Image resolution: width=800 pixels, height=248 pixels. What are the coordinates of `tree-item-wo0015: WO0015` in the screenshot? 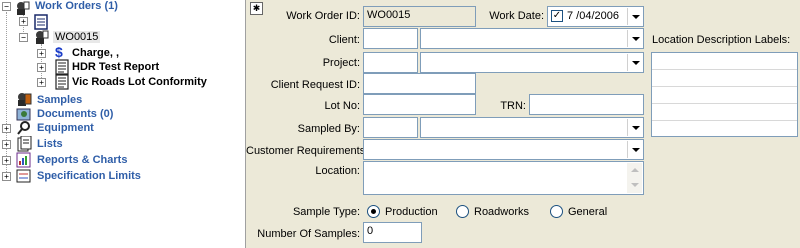 It's located at (77, 37).